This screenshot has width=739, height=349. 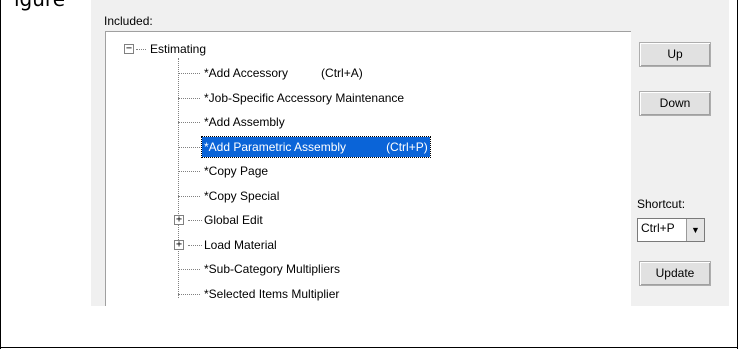 I want to click on tree-item-text: *Selected Items Multiplier, so click(x=272, y=293).